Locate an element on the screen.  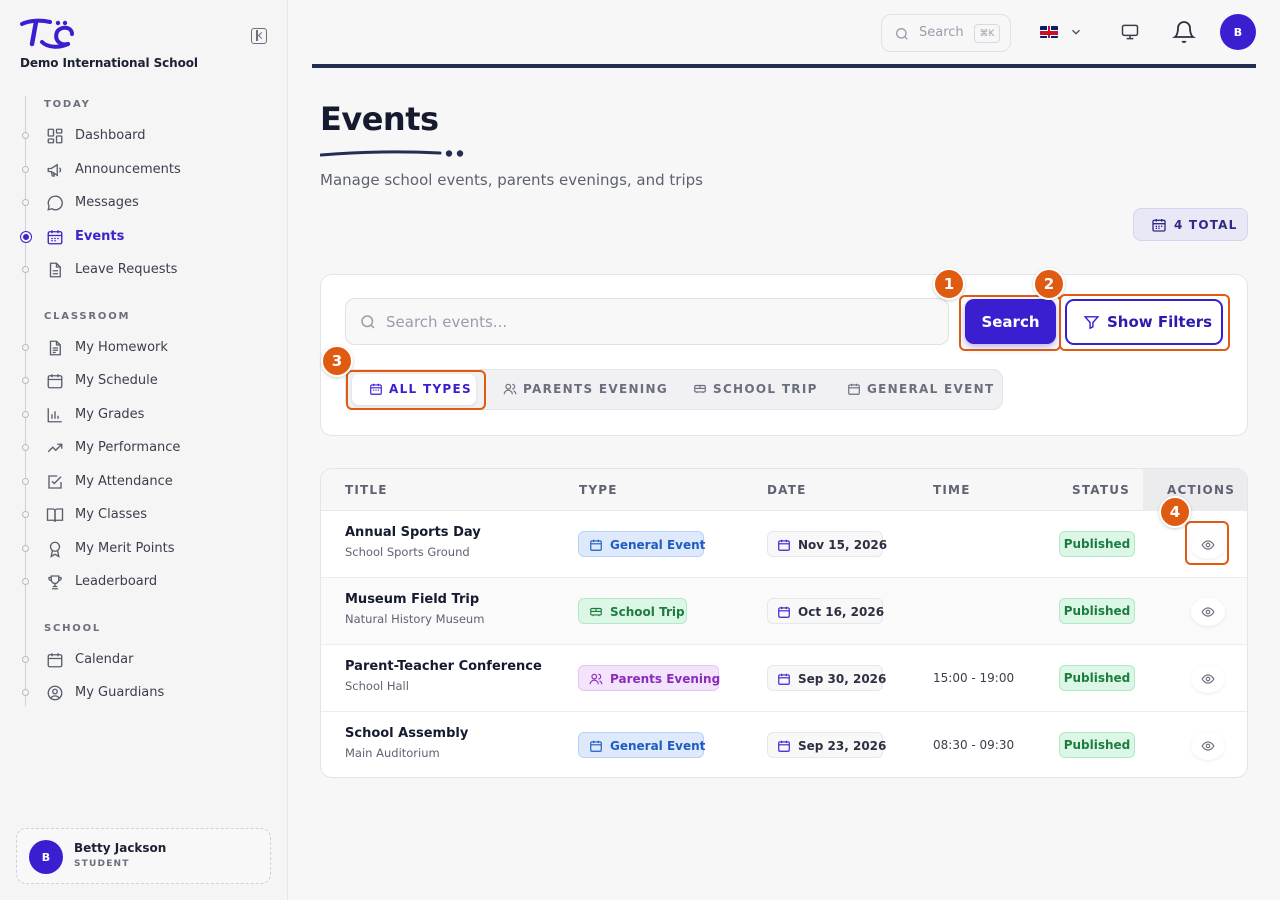
sidebar-item-messages: Messages is located at coordinates (144, 203).